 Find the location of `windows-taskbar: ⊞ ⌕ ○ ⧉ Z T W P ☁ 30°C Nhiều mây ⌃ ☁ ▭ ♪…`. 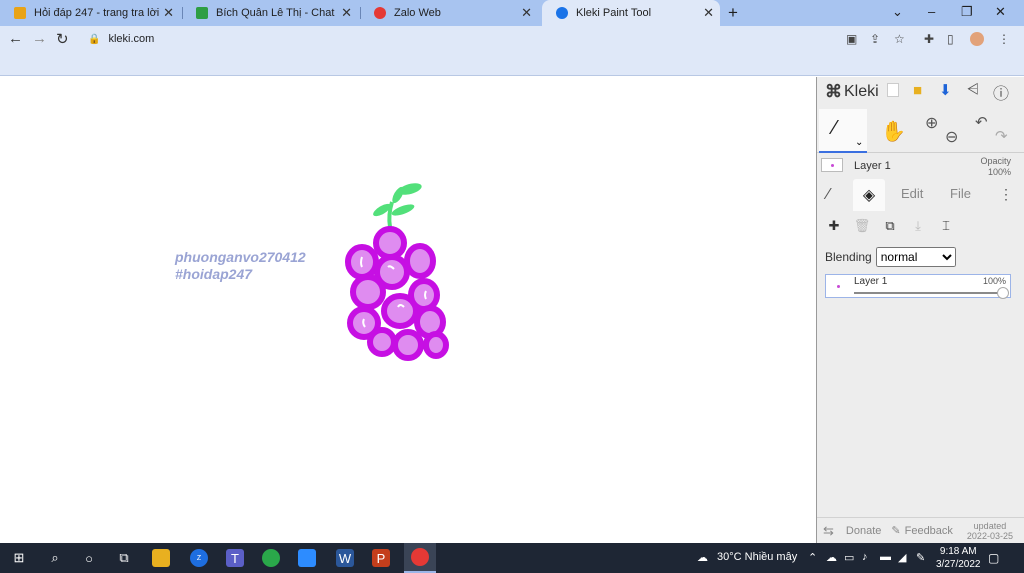

windows-taskbar: ⊞ ⌕ ○ ⧉ Z T W P ☁ 30°C Nhiều mây ⌃ ☁ ▭ ♪… is located at coordinates (512, 558).